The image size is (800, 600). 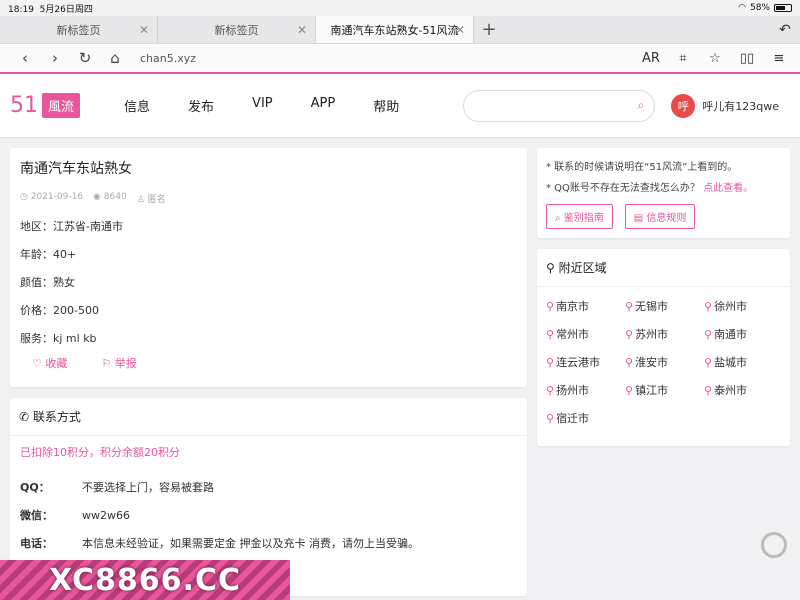 I want to click on avatar: 呼, so click(x=683, y=105).